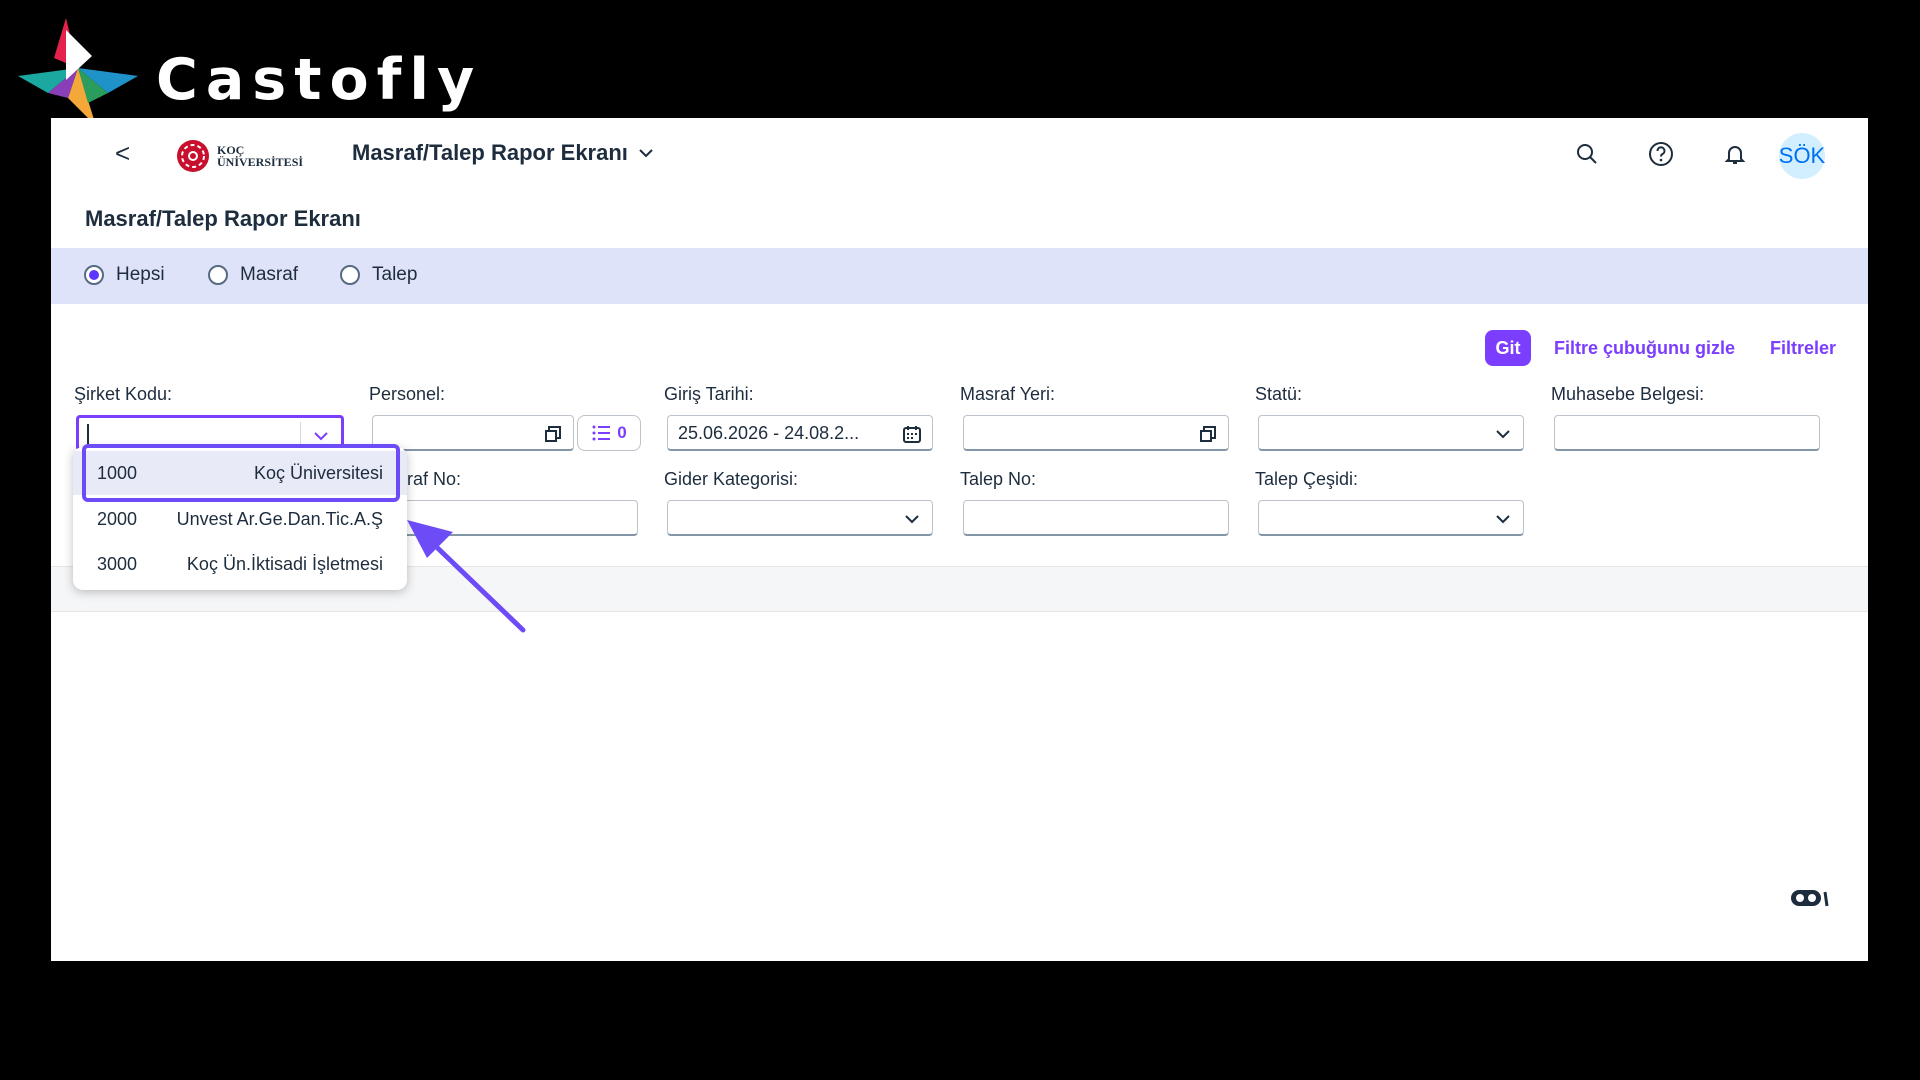 This screenshot has width=1920, height=1080. What do you see at coordinates (1391, 518) in the screenshot?
I see `talep-cesidi-select` at bounding box center [1391, 518].